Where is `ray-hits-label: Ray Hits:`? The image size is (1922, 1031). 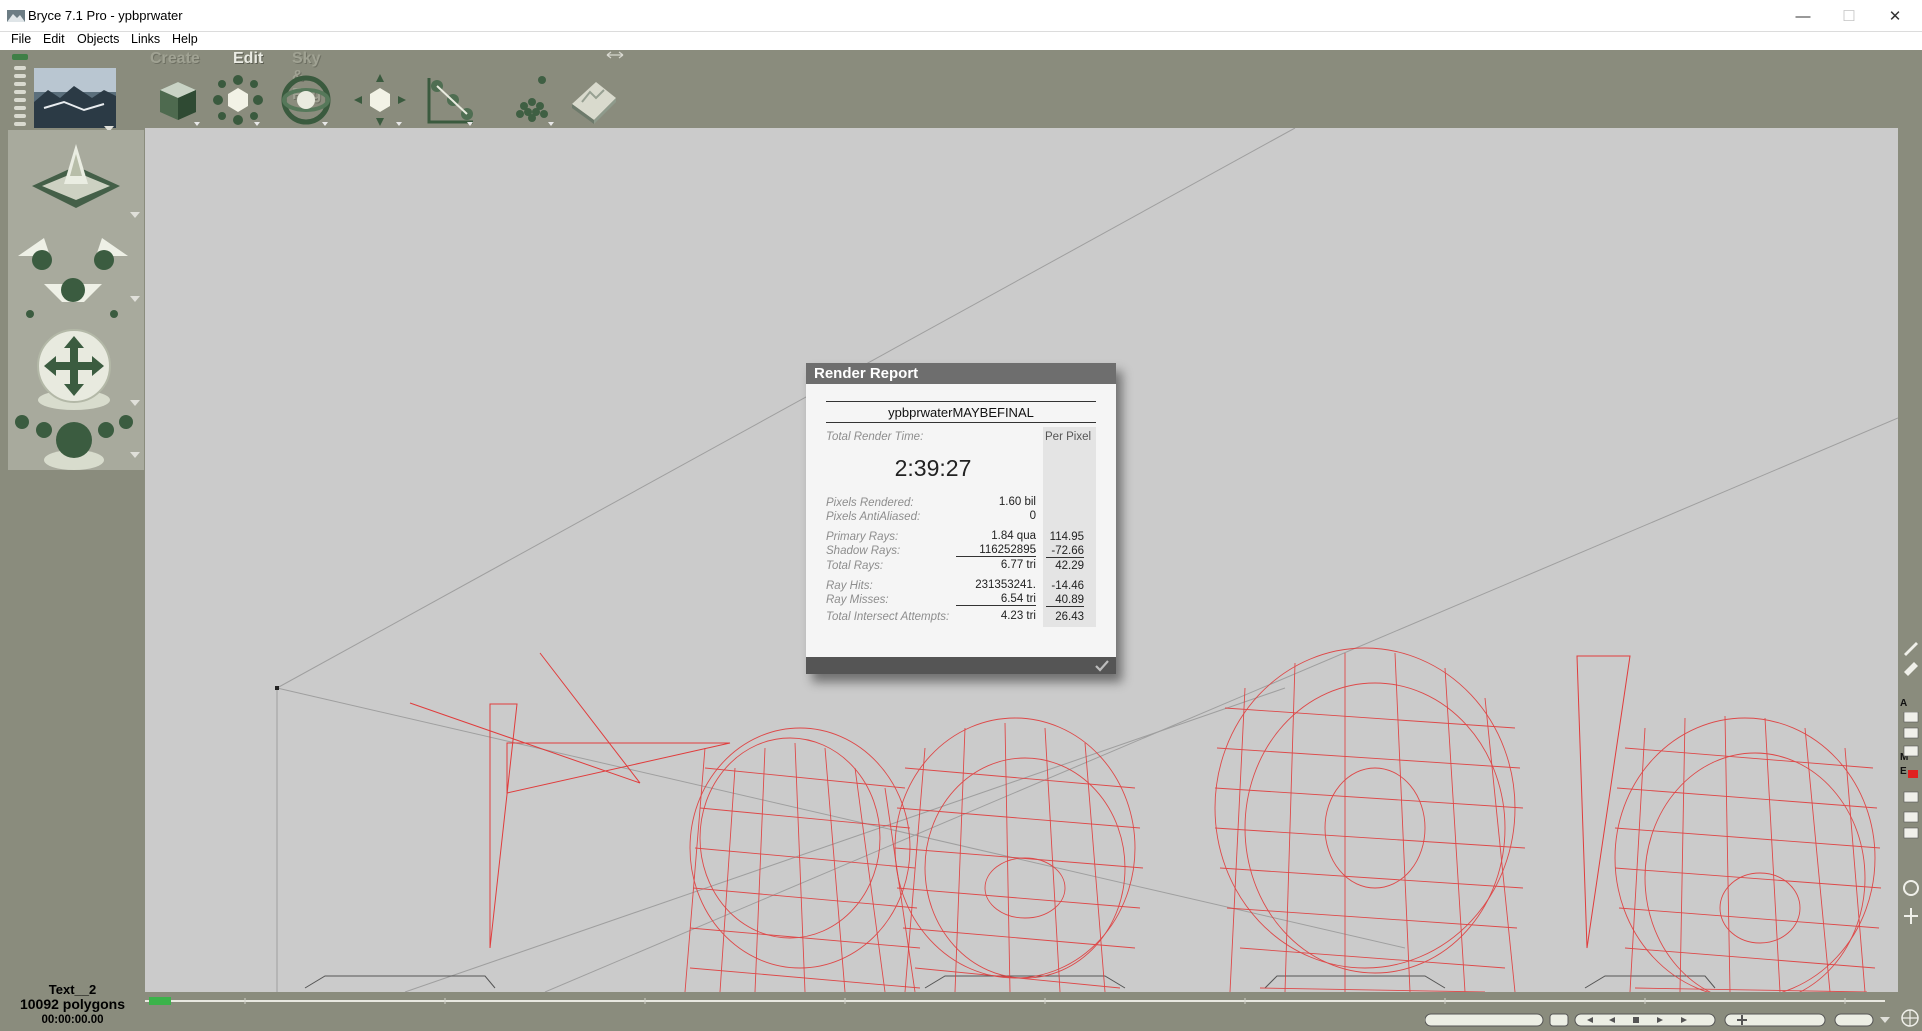
ray-hits-label: Ray Hits: is located at coordinates (849, 586).